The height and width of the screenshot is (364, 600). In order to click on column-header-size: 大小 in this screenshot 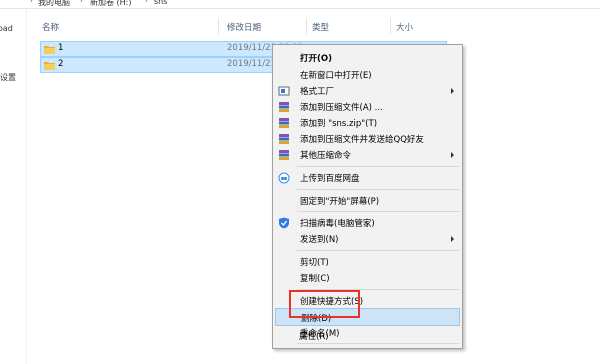, I will do `click(404, 27)`.